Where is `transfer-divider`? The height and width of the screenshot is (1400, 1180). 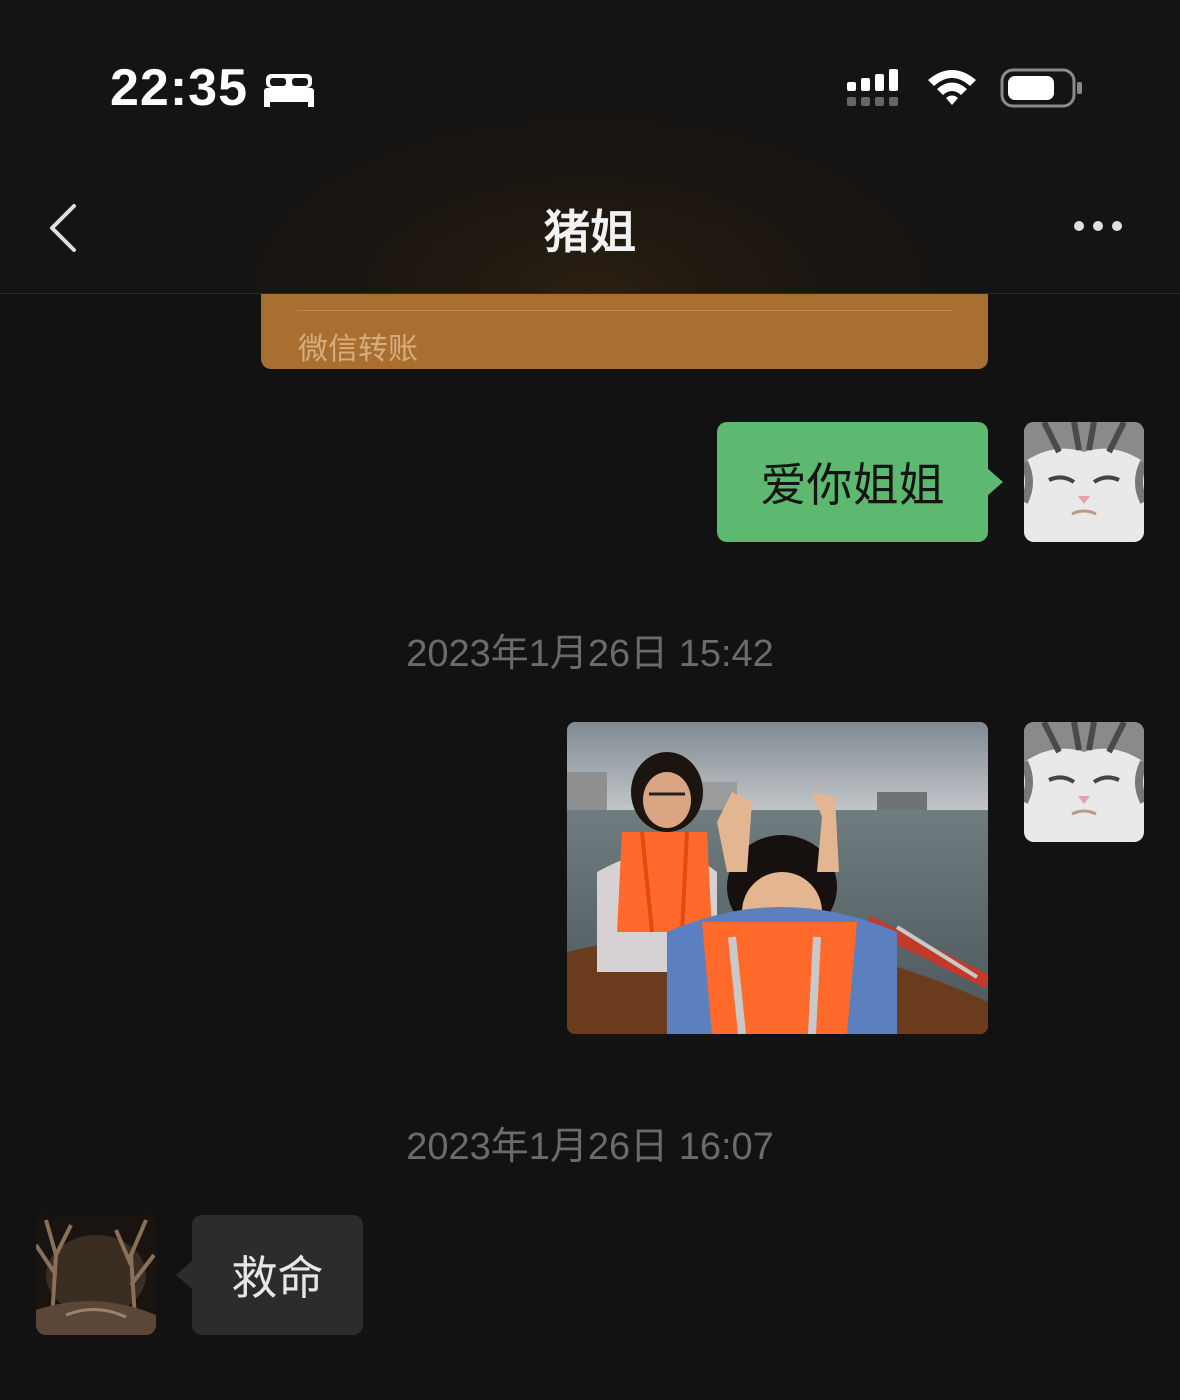 transfer-divider is located at coordinates (624, 310).